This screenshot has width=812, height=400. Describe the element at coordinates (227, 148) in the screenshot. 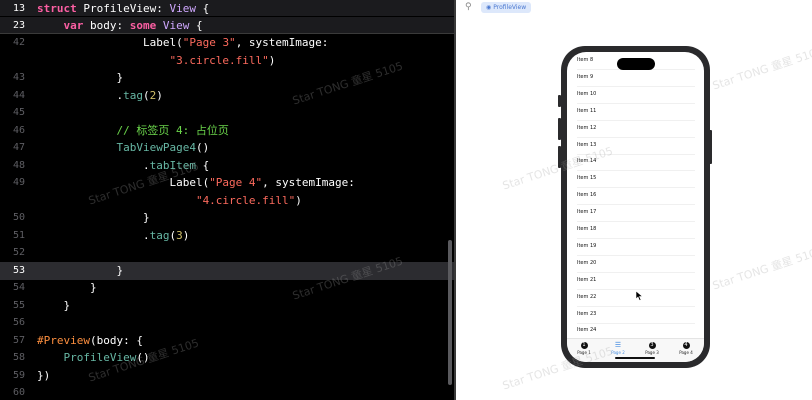

I see `code-line-row: 47 TabViewPage4()` at that location.